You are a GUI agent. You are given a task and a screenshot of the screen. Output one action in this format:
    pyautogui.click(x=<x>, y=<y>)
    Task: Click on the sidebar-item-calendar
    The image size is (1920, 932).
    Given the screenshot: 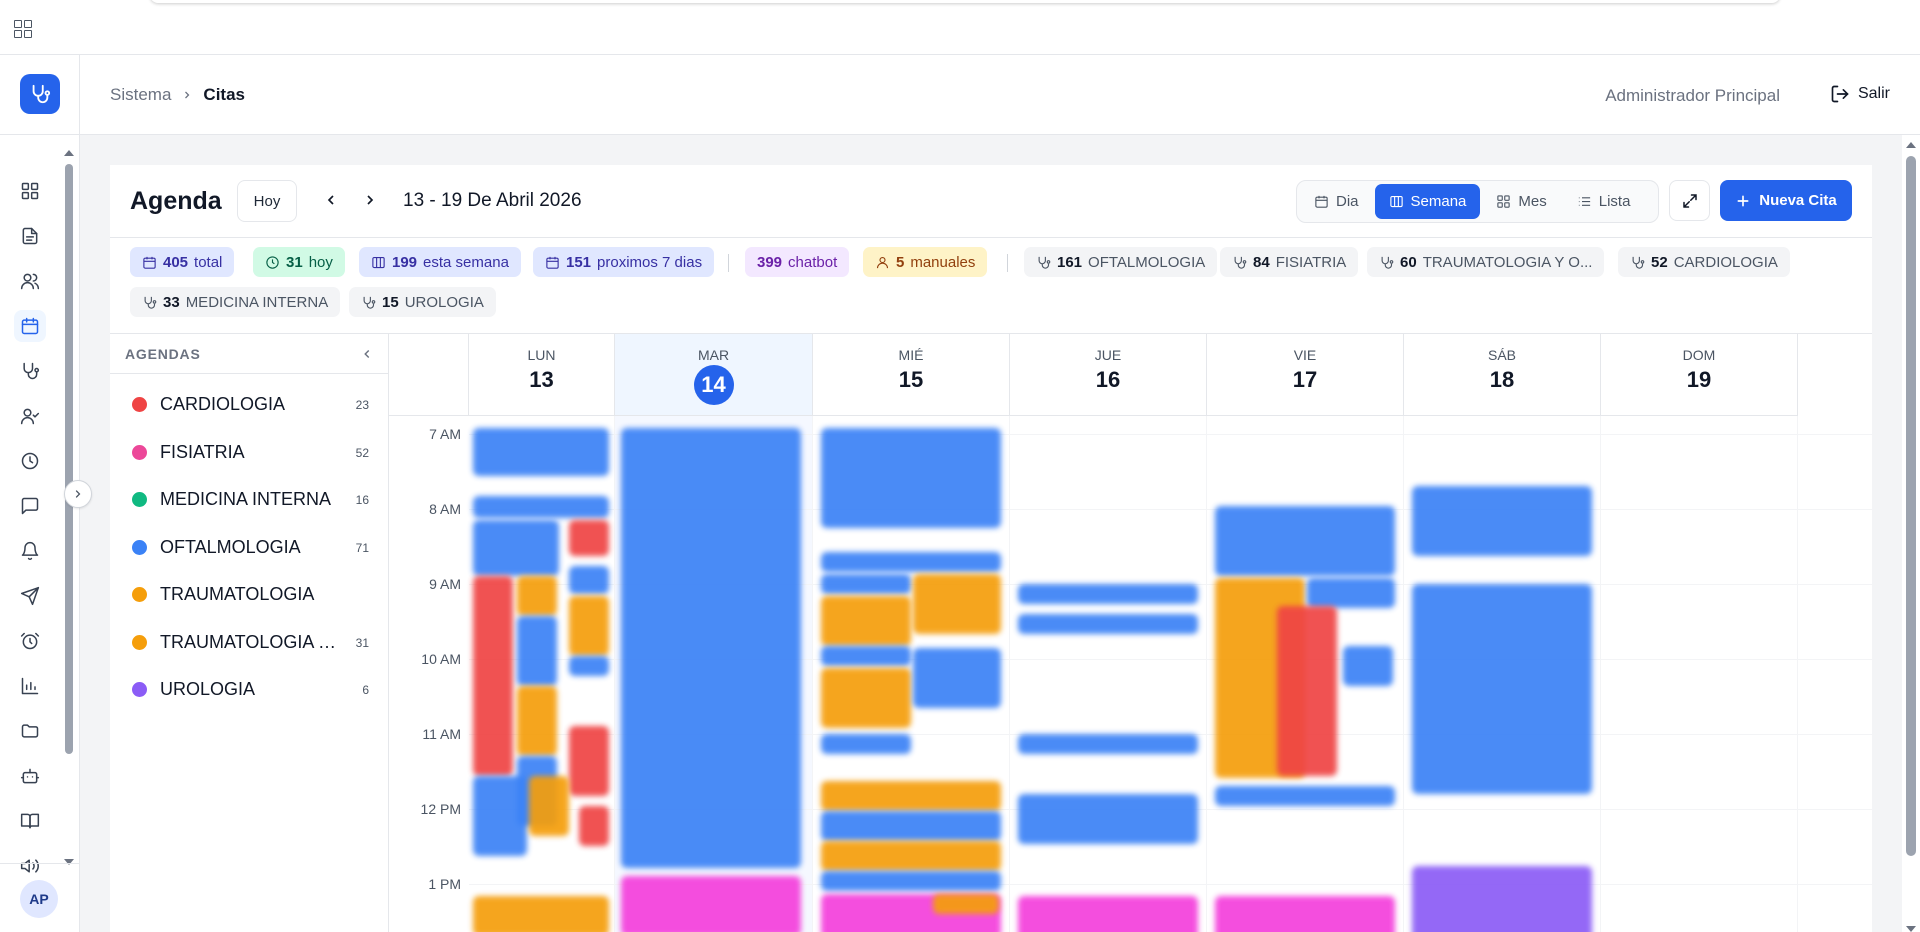 What is the action you would take?
    pyautogui.click(x=30, y=326)
    